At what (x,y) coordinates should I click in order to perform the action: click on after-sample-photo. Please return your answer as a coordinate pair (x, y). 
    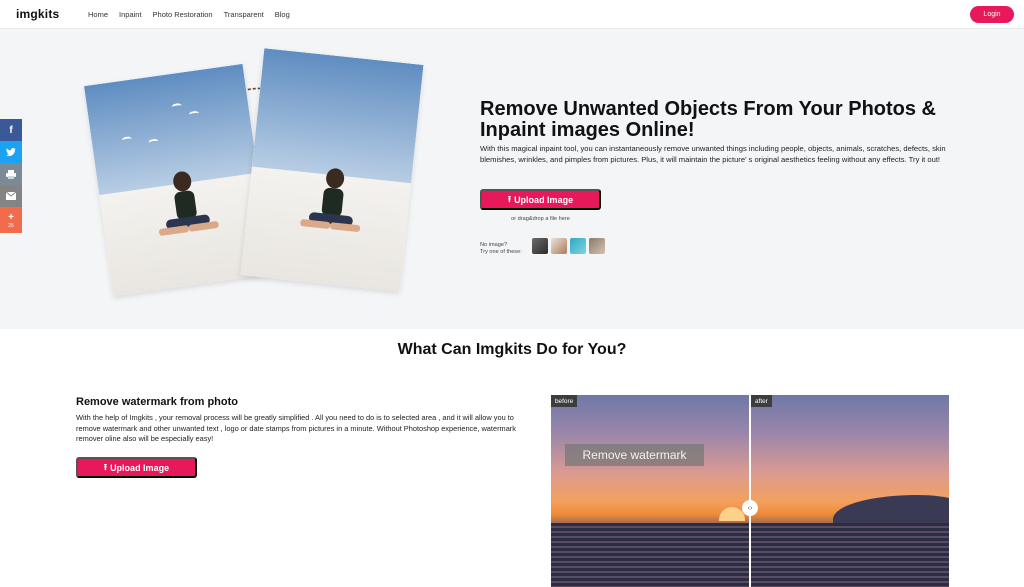
    Looking at the image, I should click on (332, 170).